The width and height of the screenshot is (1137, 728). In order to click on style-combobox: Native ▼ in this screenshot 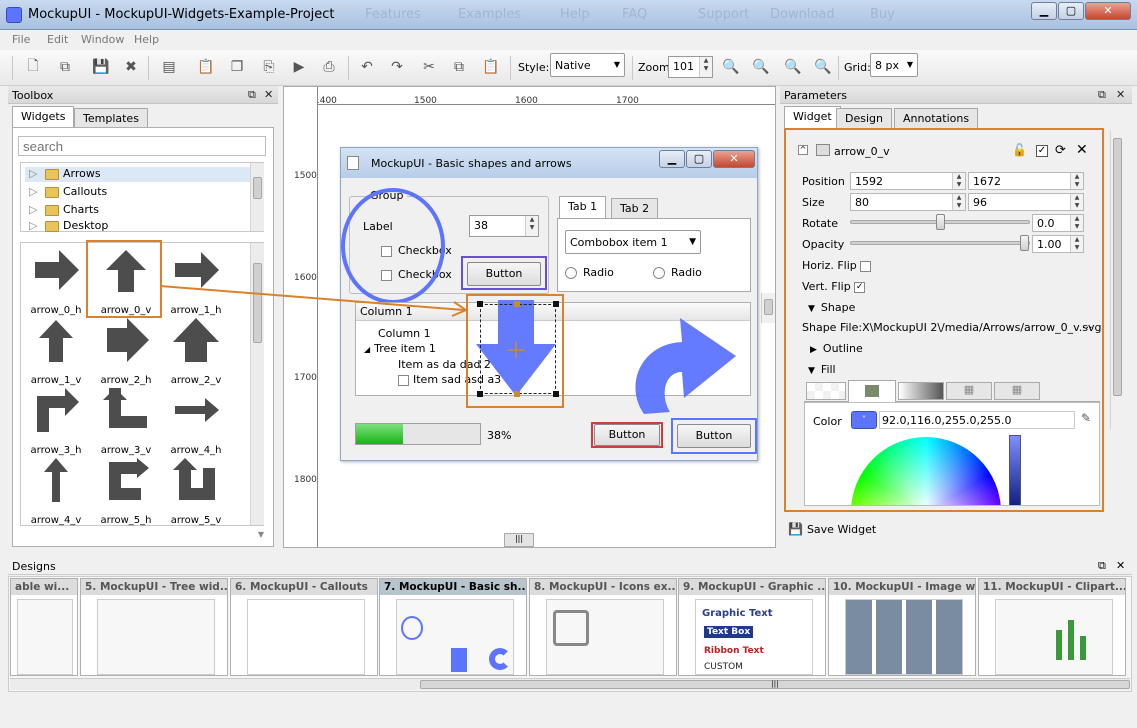, I will do `click(587, 65)`.